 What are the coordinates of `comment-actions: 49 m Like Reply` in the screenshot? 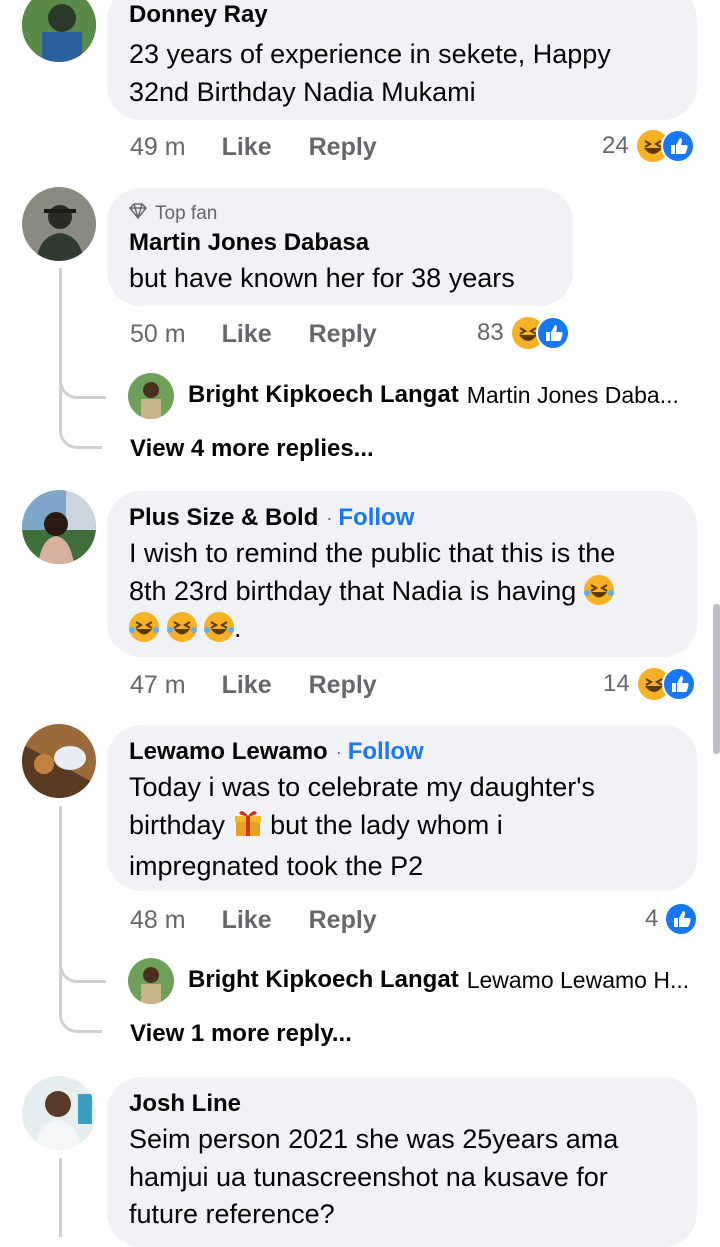 It's located at (253, 147).